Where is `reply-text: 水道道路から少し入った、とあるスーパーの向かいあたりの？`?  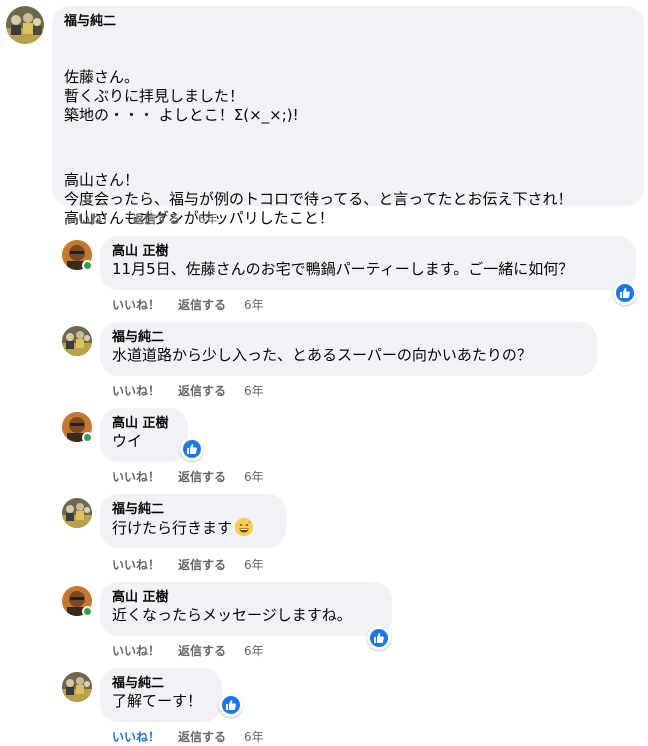 reply-text: 水道道路から少し入った、とあるスーパーの向かいあたりの？ is located at coordinates (322, 355).